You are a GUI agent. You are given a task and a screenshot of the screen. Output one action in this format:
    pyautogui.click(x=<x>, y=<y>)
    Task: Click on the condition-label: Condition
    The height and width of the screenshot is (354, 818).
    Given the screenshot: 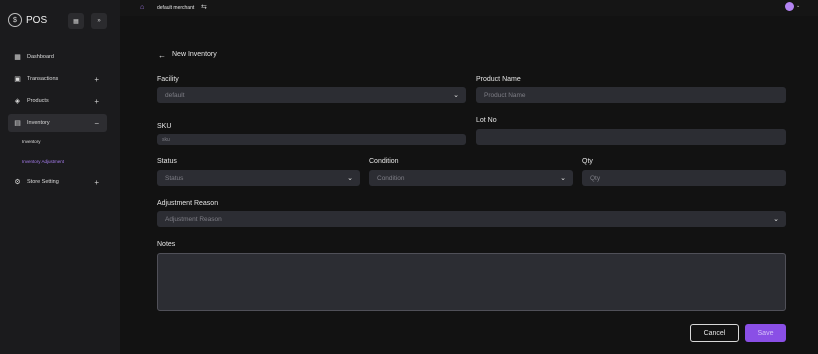 What is the action you would take?
    pyautogui.click(x=384, y=161)
    